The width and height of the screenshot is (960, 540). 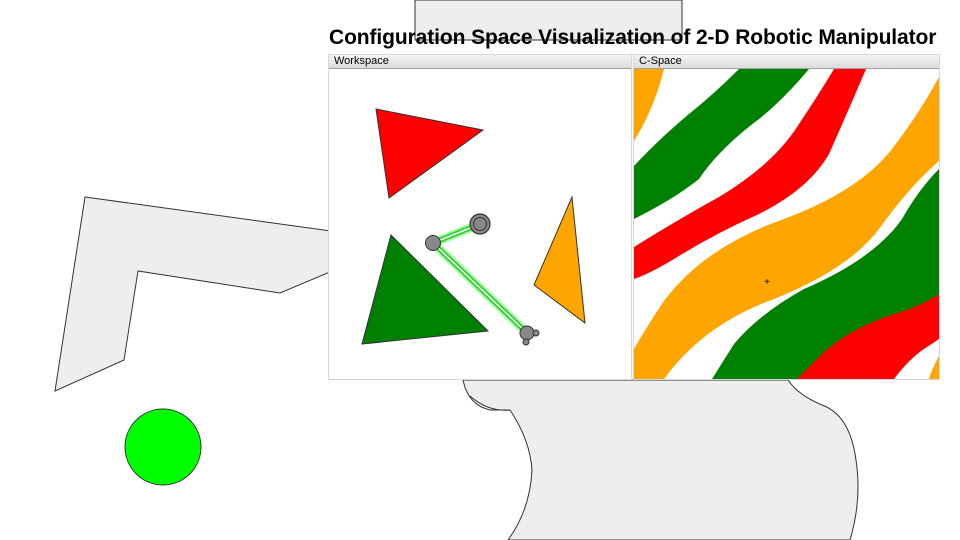 I want to click on arm-base-joint-inner, so click(x=480, y=224).